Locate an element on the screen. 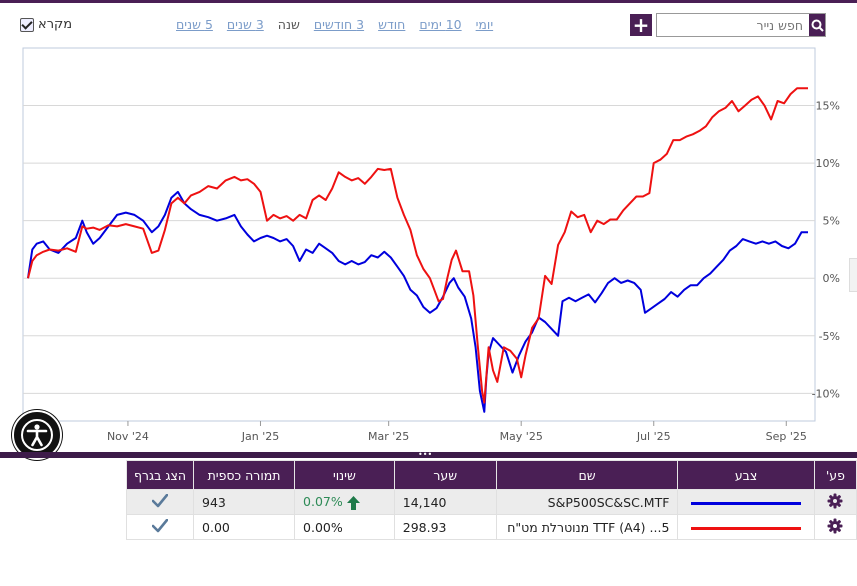 This screenshot has width=857, height=586. x-tick-label: Jul '25 is located at coordinates (653, 436).